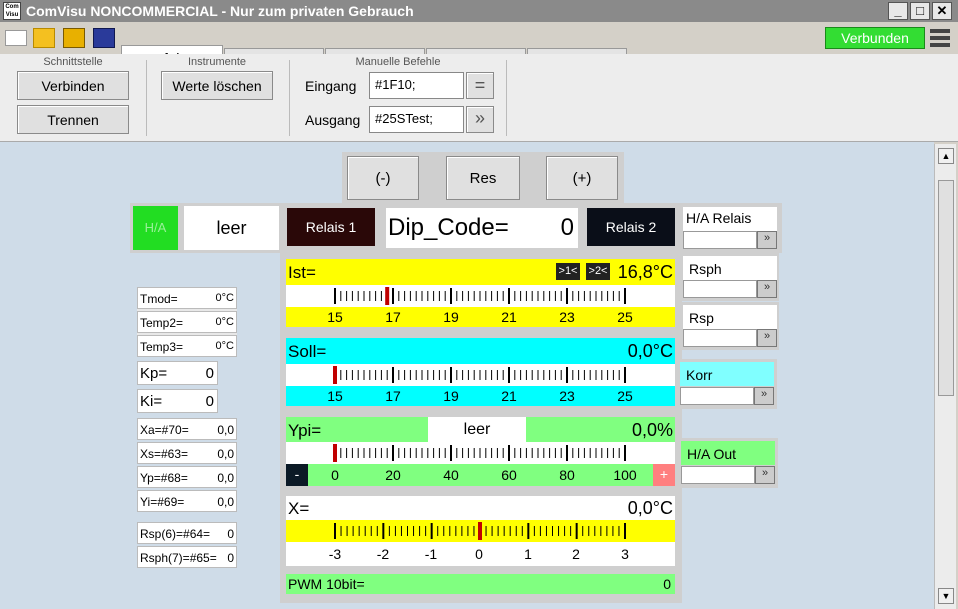 The image size is (958, 609). What do you see at coordinates (767, 240) in the screenshot?
I see `ha-relais-send-button: »` at bounding box center [767, 240].